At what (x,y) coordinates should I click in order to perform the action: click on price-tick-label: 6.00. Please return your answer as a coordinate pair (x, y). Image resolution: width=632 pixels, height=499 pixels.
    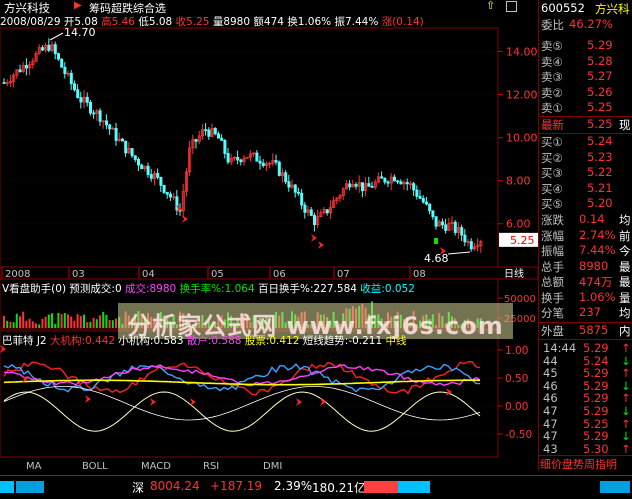
    Looking at the image, I should click on (518, 224).